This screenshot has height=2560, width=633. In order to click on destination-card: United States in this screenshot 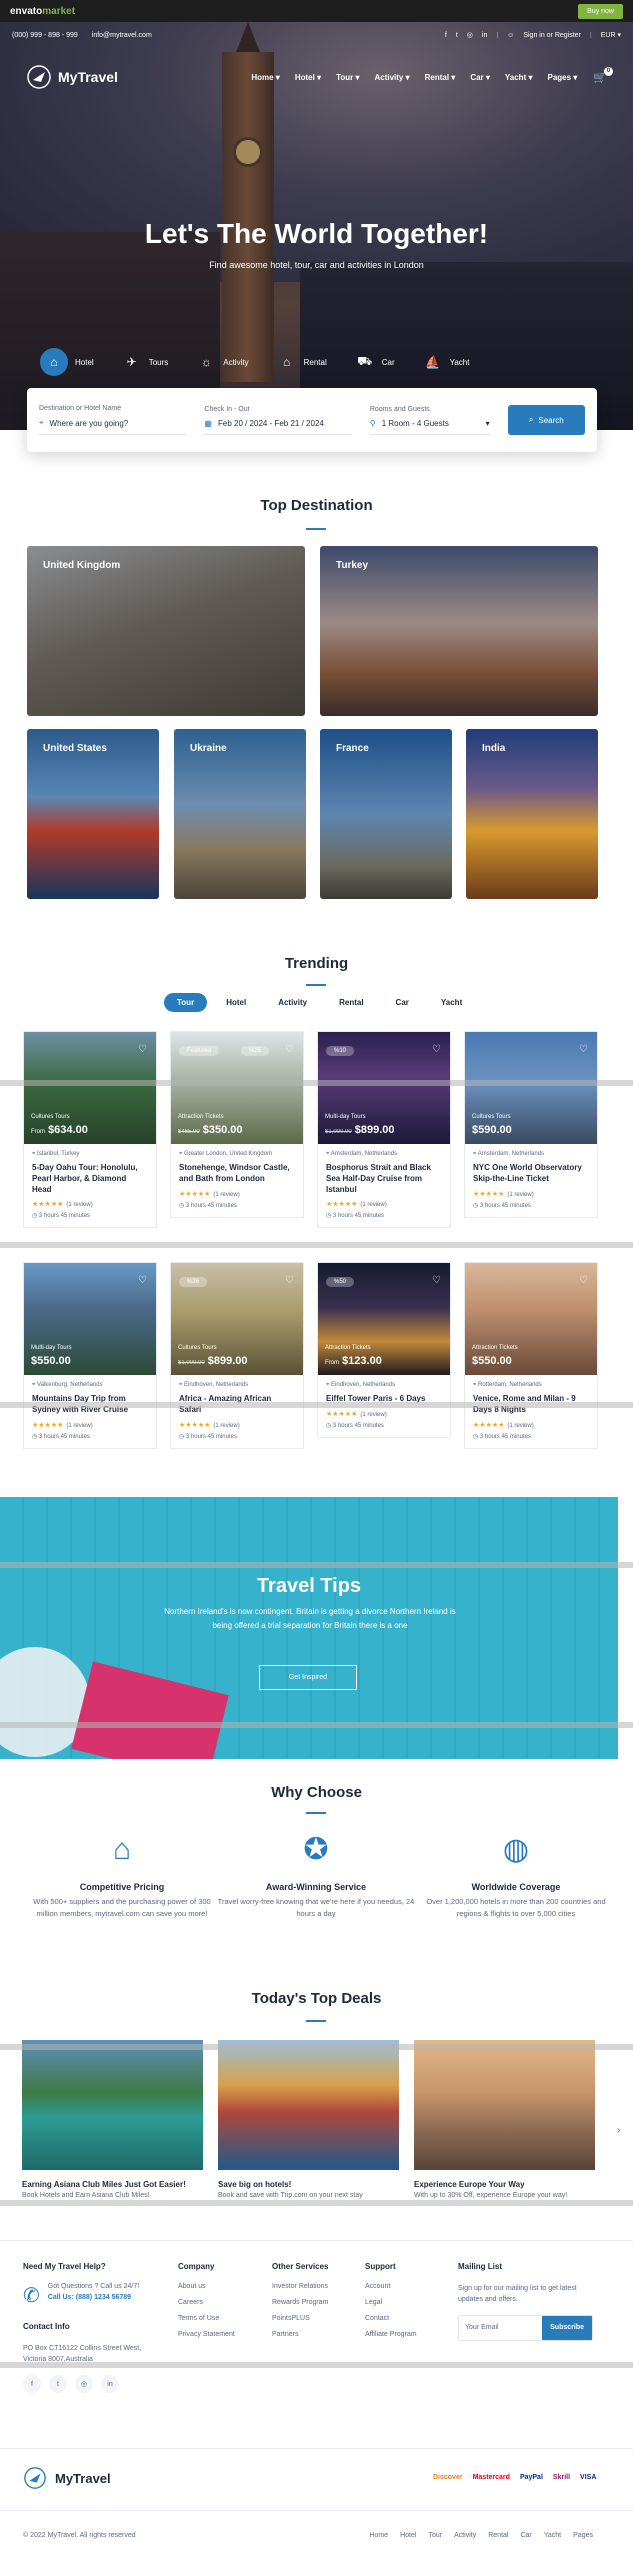, I will do `click(93, 814)`.